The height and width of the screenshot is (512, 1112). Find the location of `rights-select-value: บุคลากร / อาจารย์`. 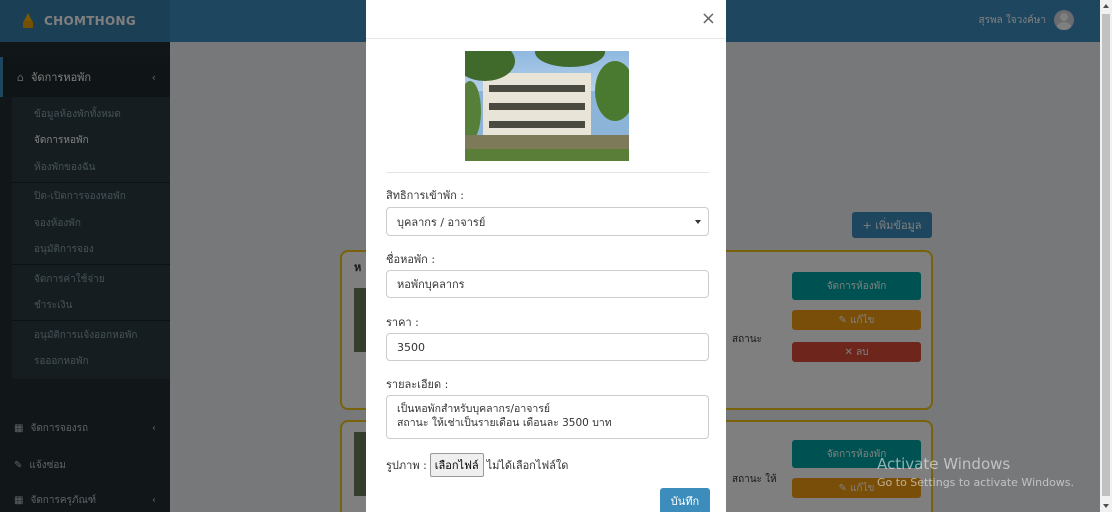

rights-select-value: บุคลากร / อาจารย์ is located at coordinates (441, 222).